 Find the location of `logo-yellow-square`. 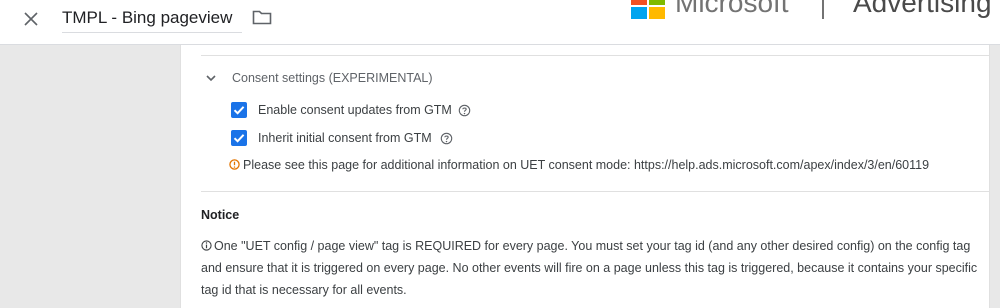

logo-yellow-square is located at coordinates (657, 13).